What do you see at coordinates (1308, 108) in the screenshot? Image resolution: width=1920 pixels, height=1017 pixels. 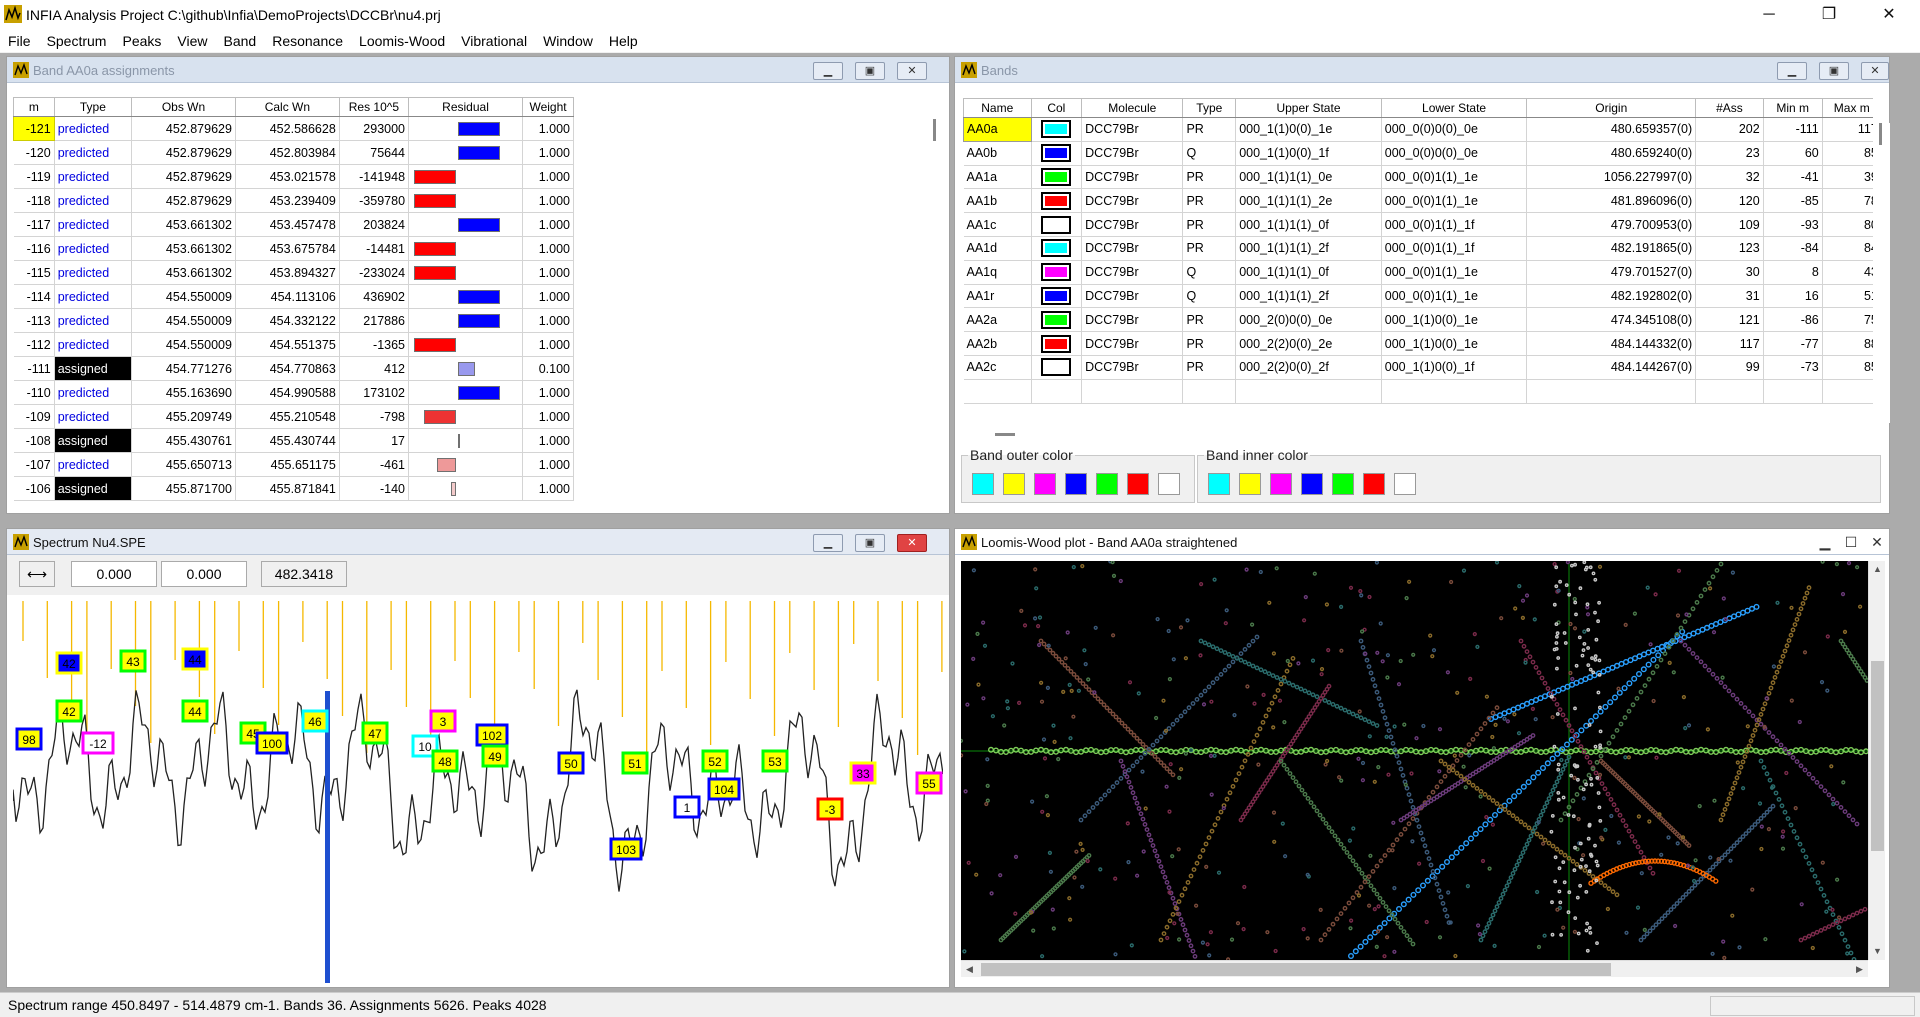 I see `col-header-upper-state: Upper State` at bounding box center [1308, 108].